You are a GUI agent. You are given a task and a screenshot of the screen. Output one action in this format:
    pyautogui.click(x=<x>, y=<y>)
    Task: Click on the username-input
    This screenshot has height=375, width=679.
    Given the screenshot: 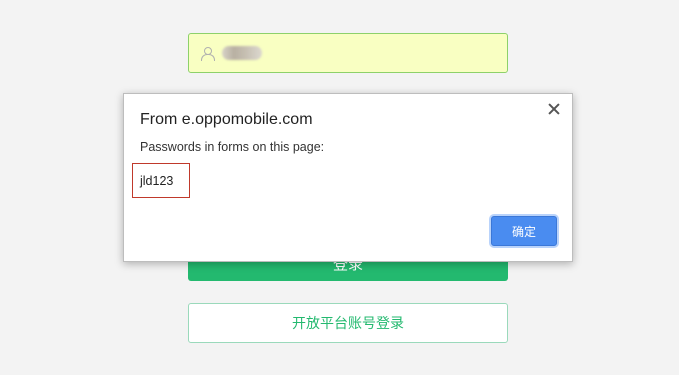 What is the action you would take?
    pyautogui.click(x=348, y=53)
    